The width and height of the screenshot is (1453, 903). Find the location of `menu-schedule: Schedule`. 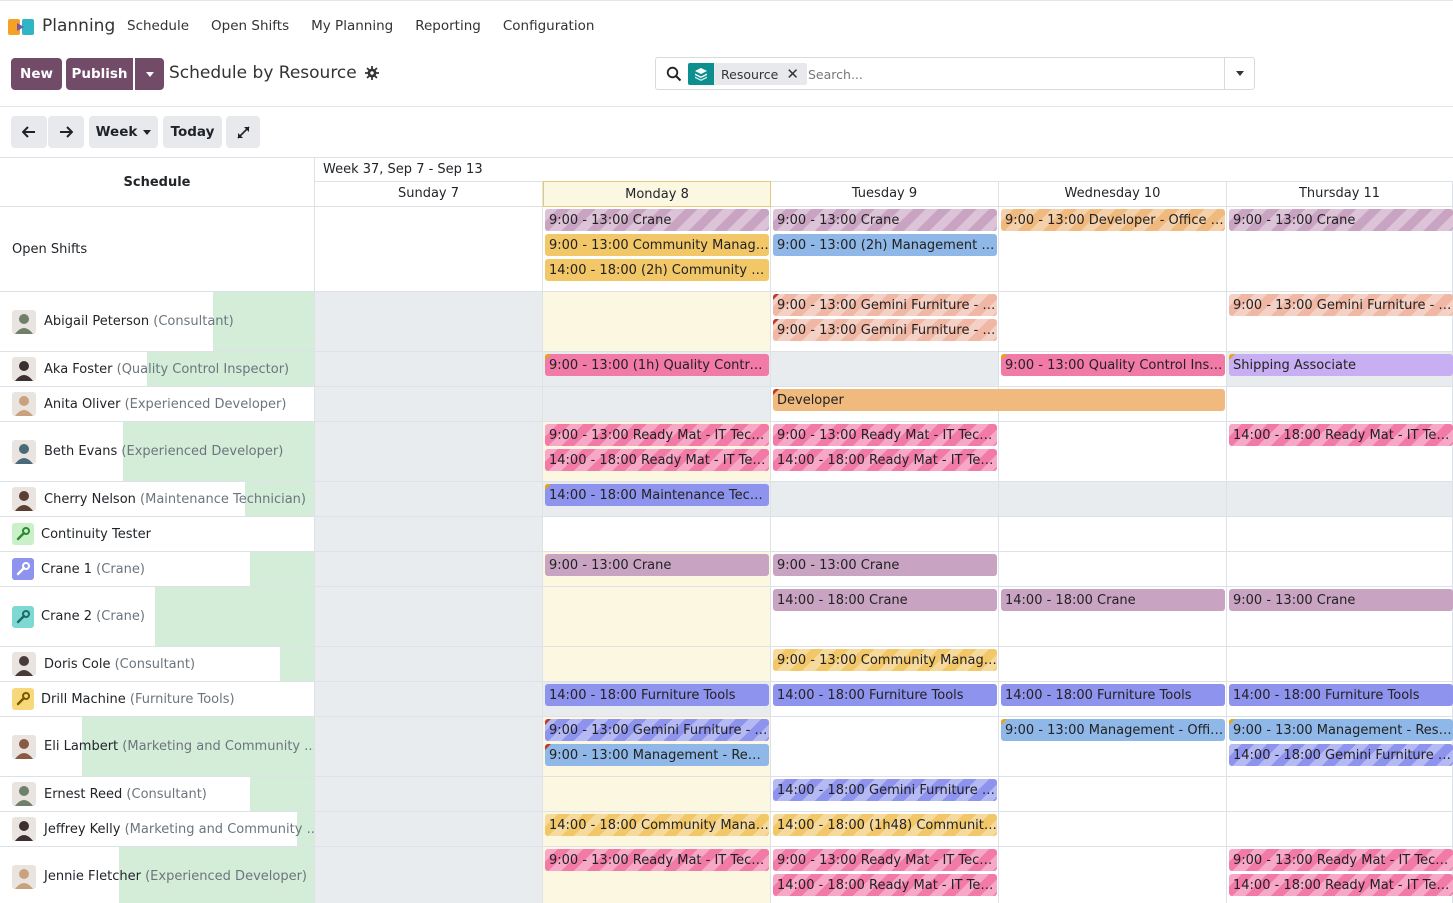

menu-schedule: Schedule is located at coordinates (158, 26).